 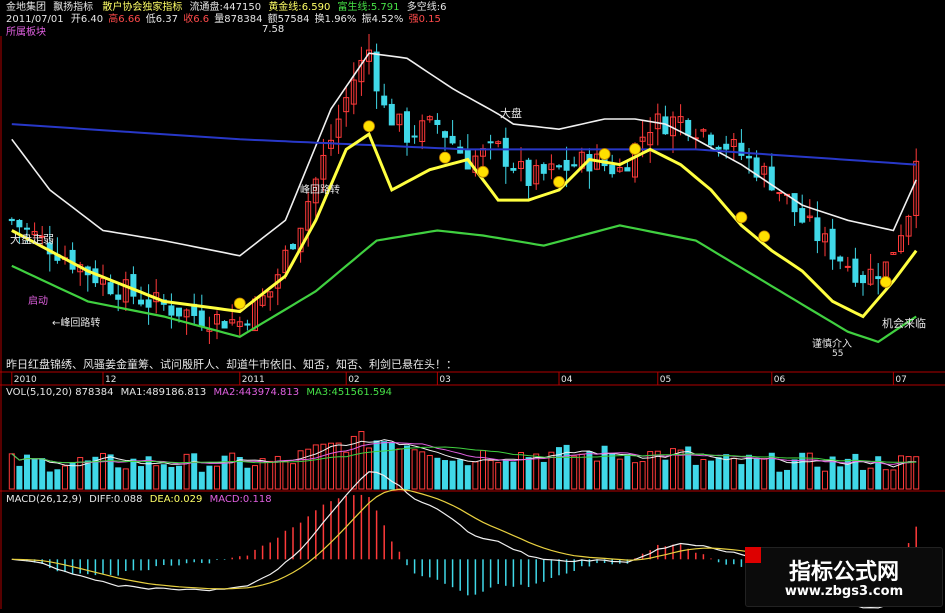 What do you see at coordinates (142, 7) in the screenshot?
I see `indicator-note: 散户协会独家指标` at bounding box center [142, 7].